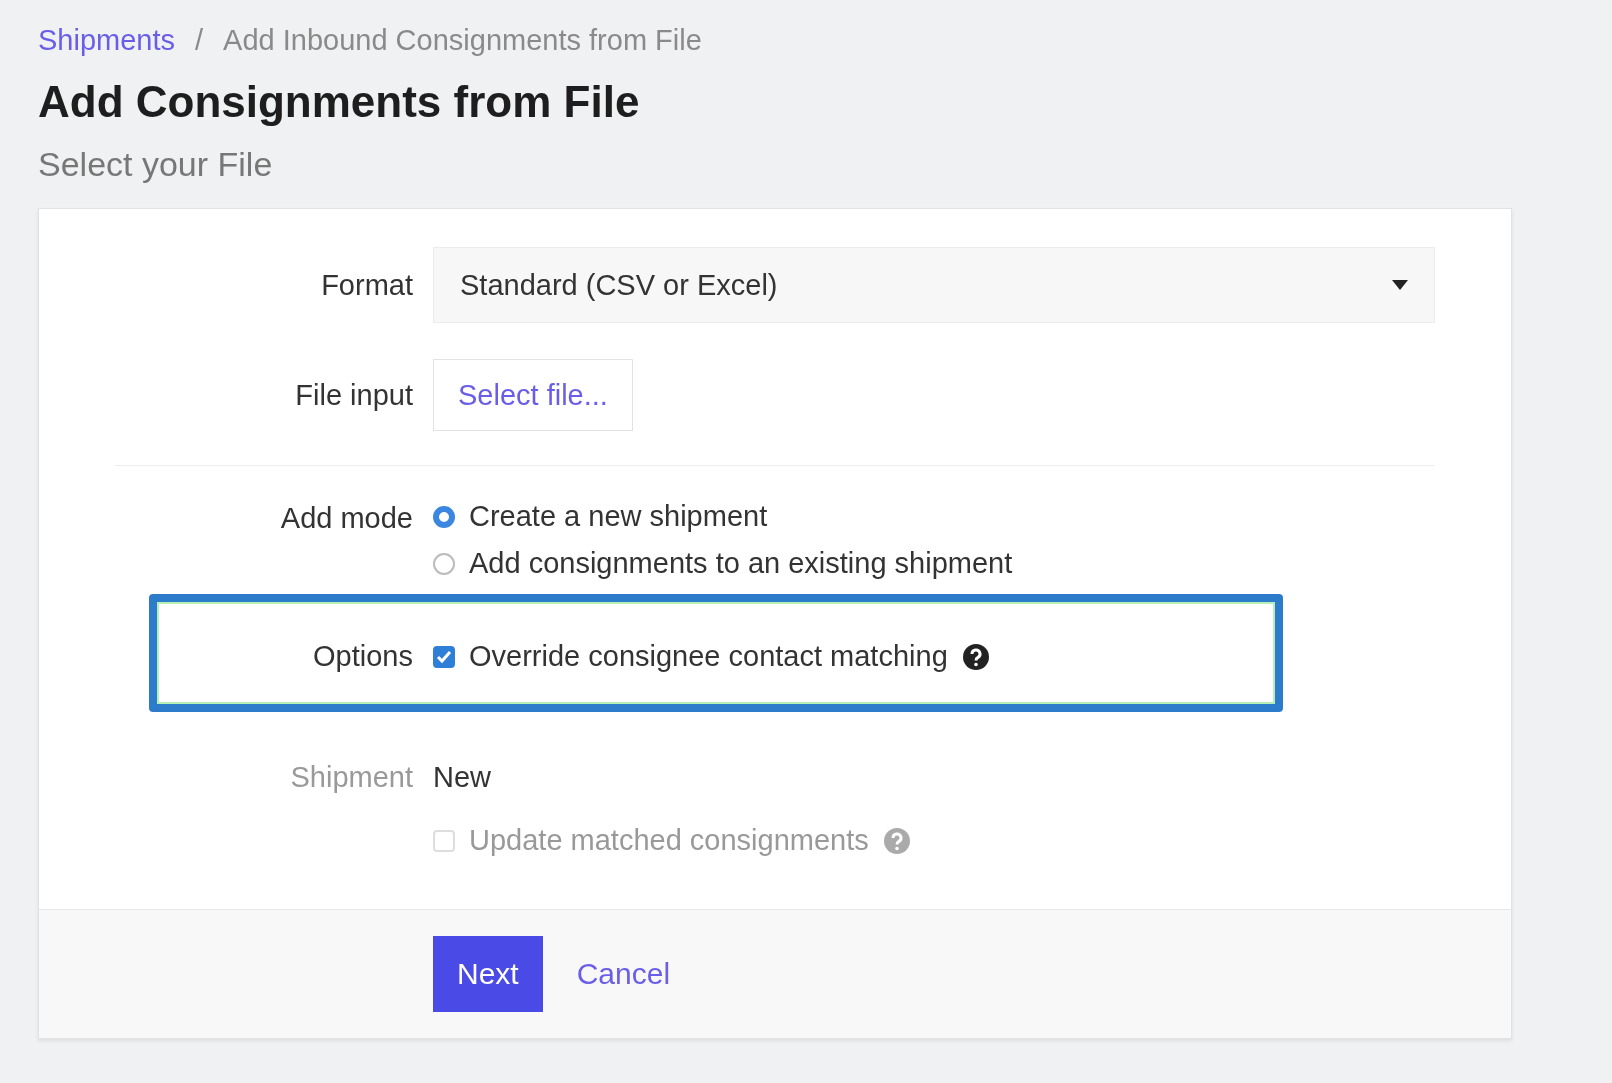 The height and width of the screenshot is (1083, 1612). I want to click on next-button: Next, so click(488, 974).